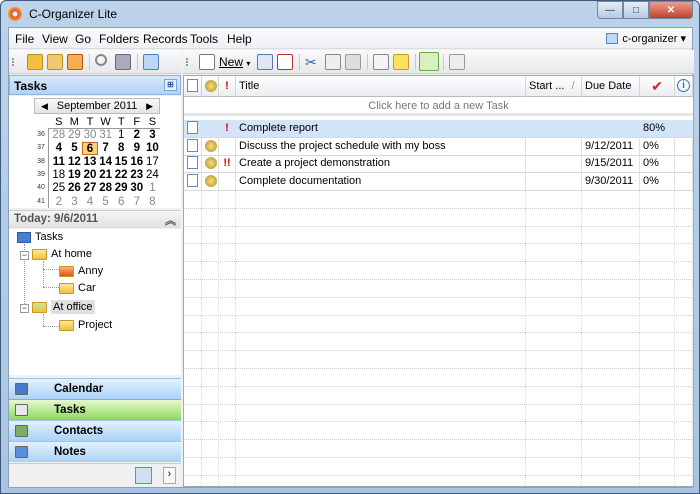  I want to click on collapse-at-office: −, so click(24, 308).